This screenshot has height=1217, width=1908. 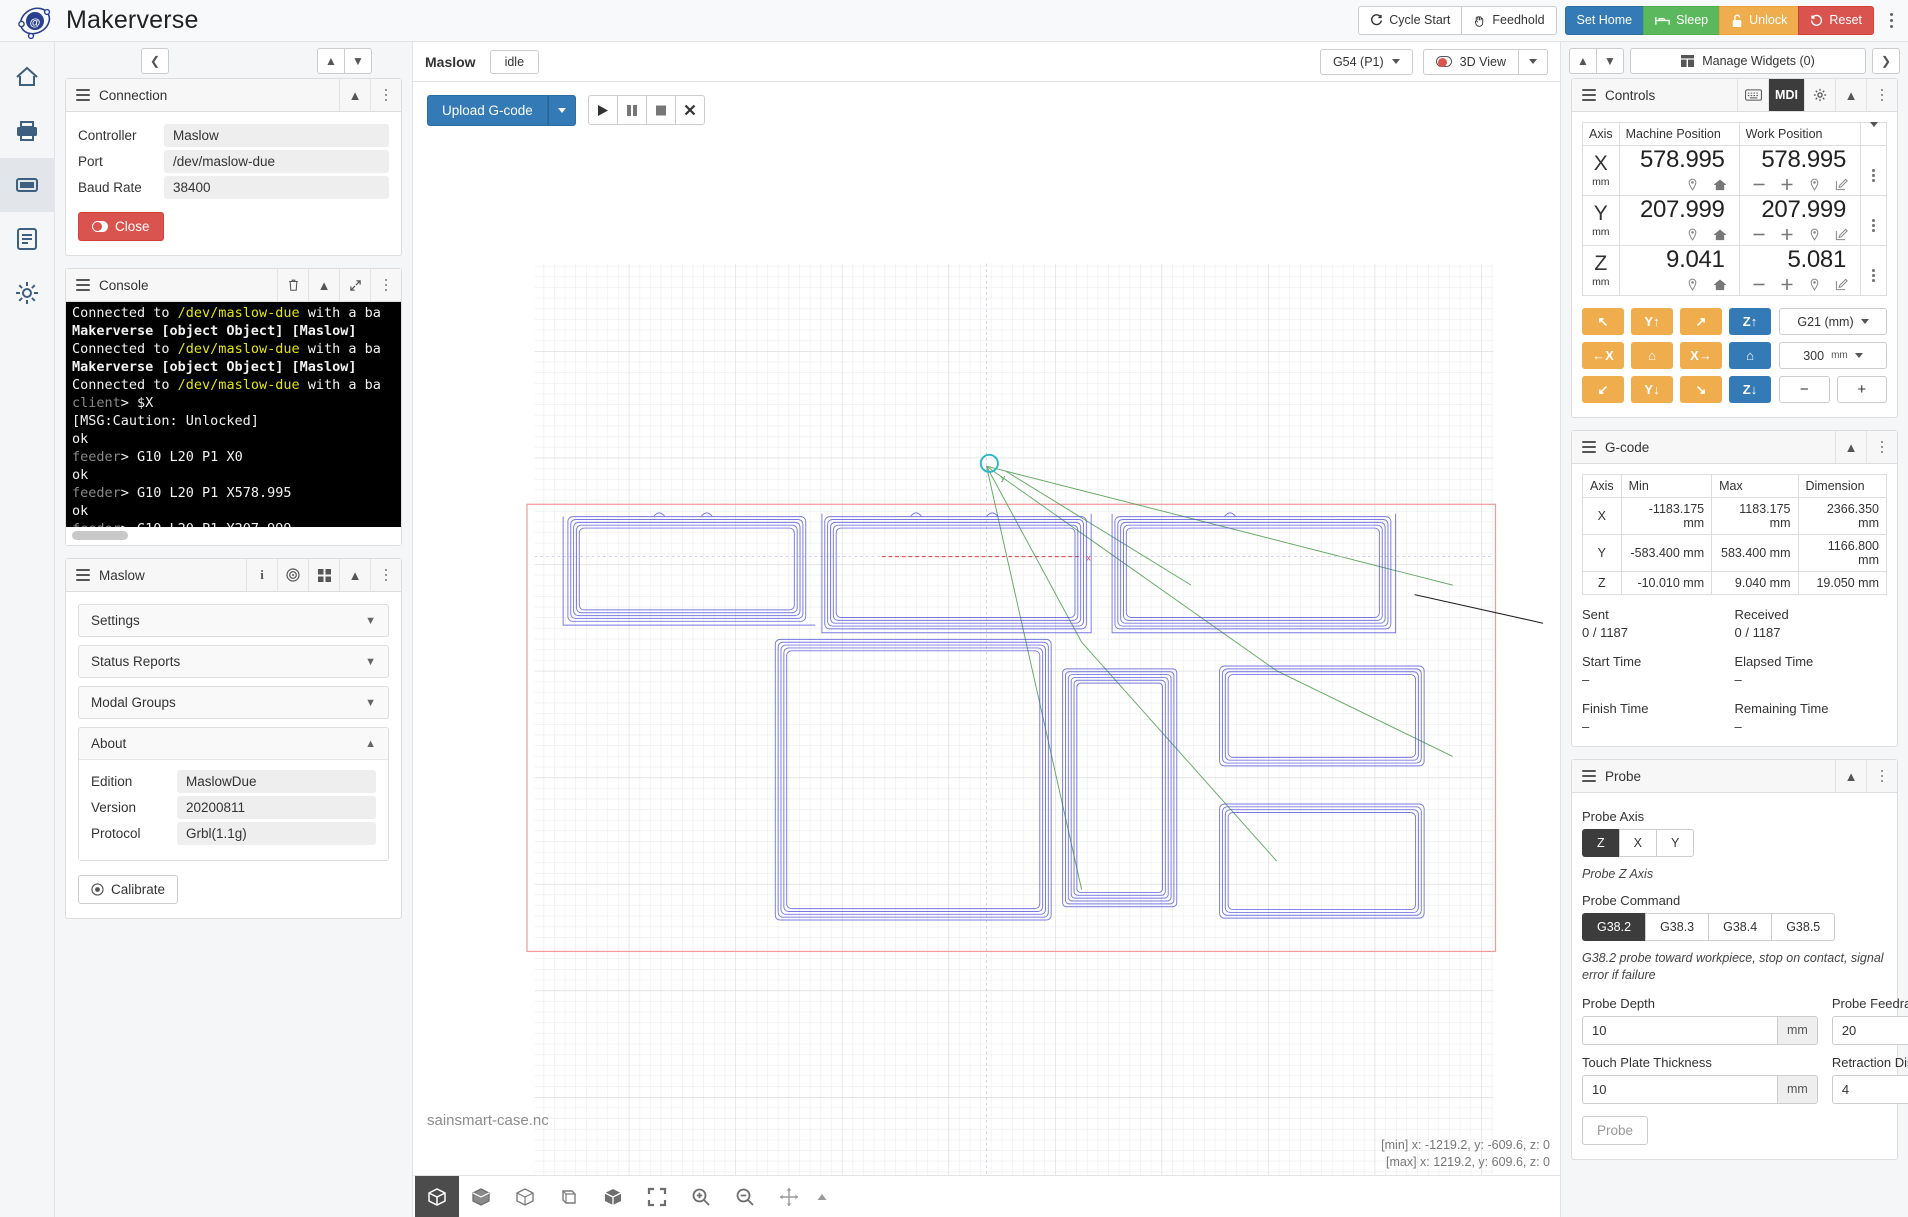 I want to click on jog-distance-select: 300 mm, so click(x=1833, y=355).